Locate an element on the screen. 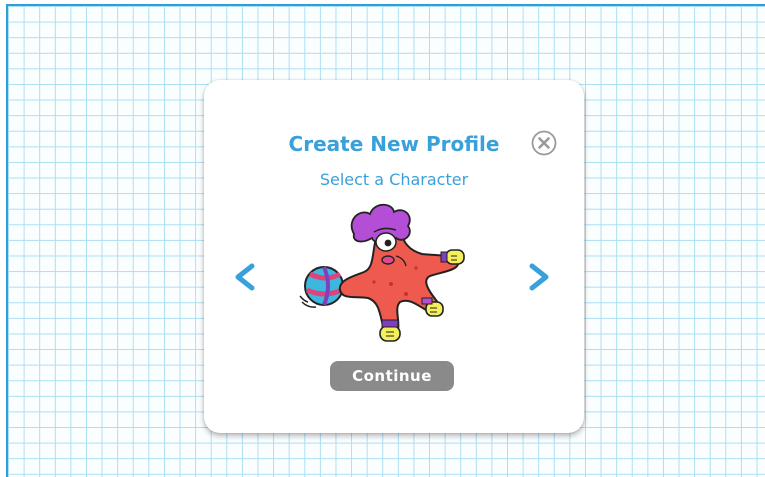 This screenshot has width=765, height=477. chevron-right-icon is located at coordinates (539, 277).